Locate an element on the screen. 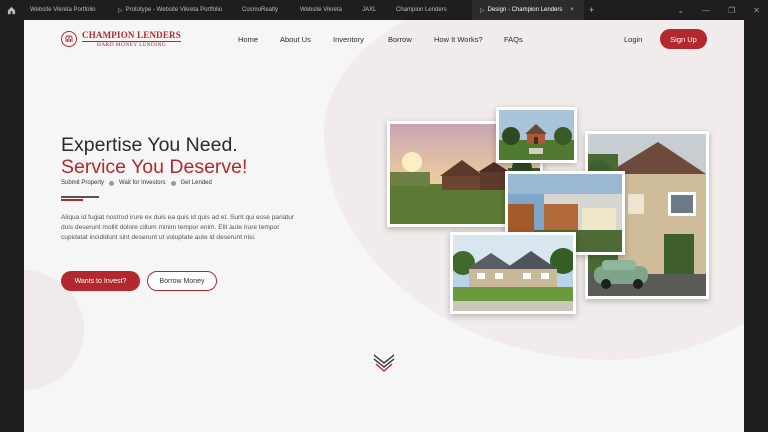 The width and height of the screenshot is (768, 432). chevron-down-icon: ⌄ is located at coordinates (680, 10).